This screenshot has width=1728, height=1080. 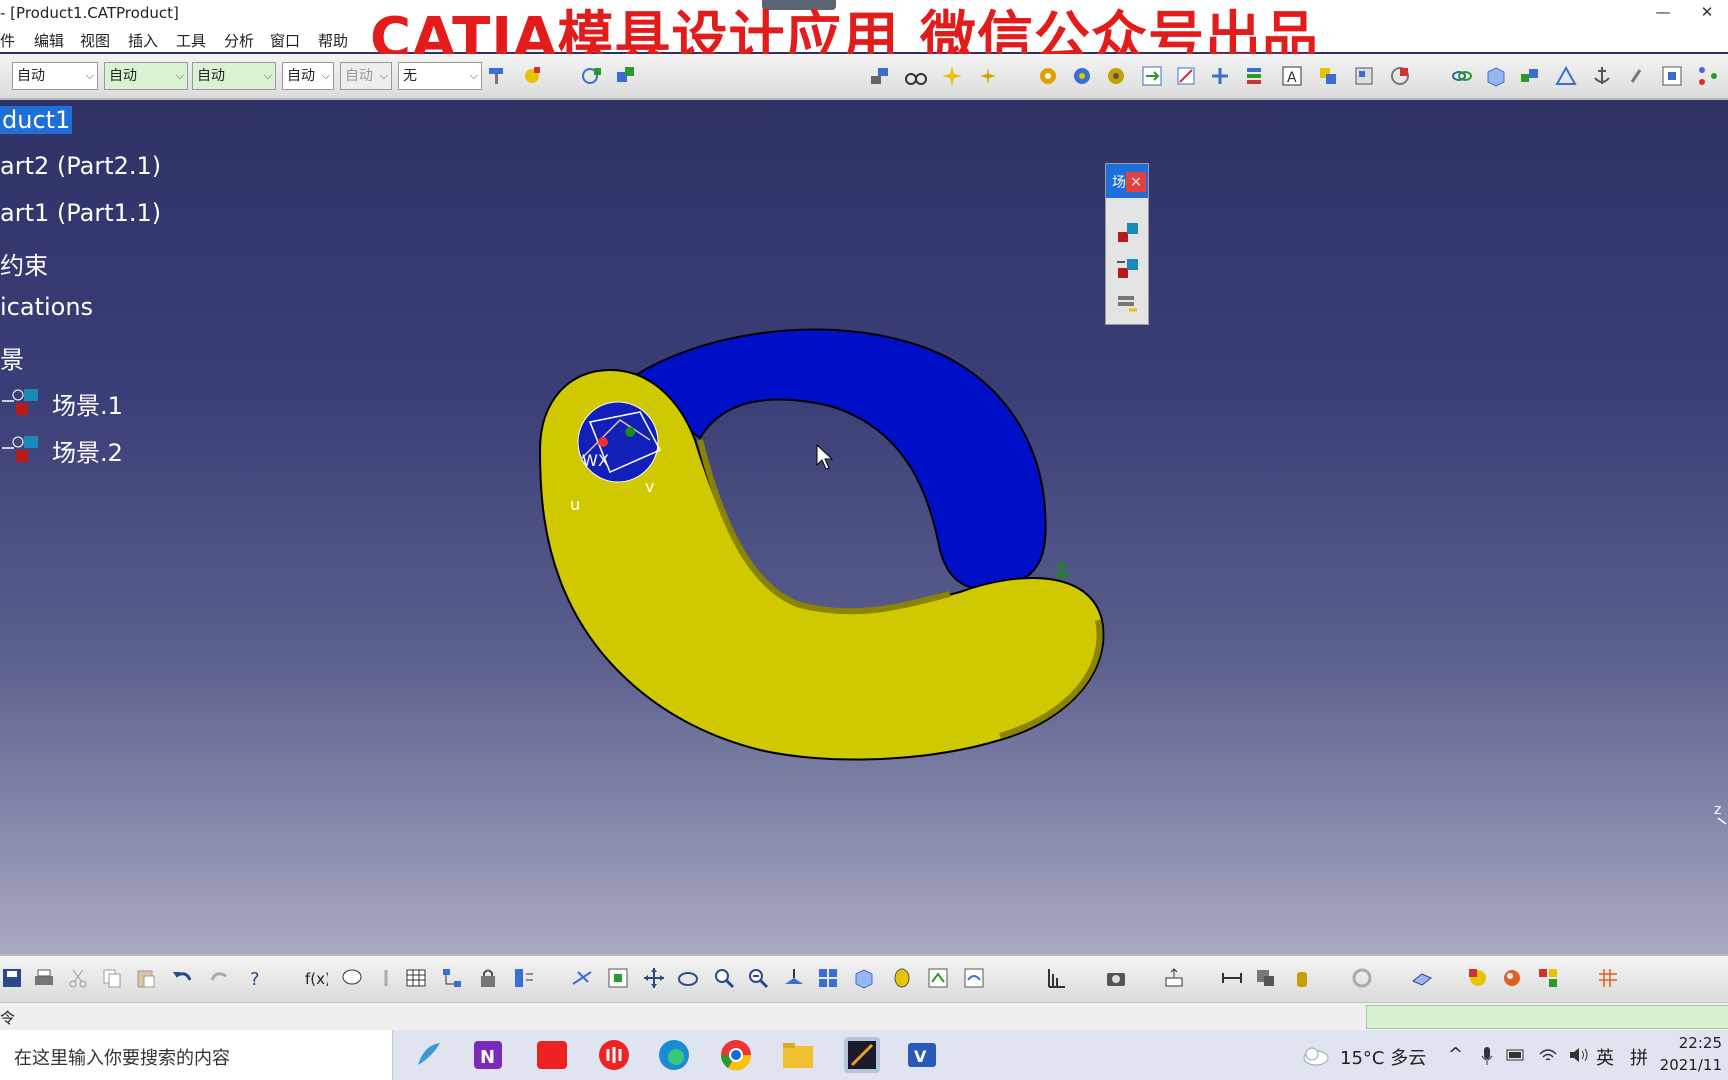 What do you see at coordinates (1516, 1055) in the screenshot?
I see `battery-icon` at bounding box center [1516, 1055].